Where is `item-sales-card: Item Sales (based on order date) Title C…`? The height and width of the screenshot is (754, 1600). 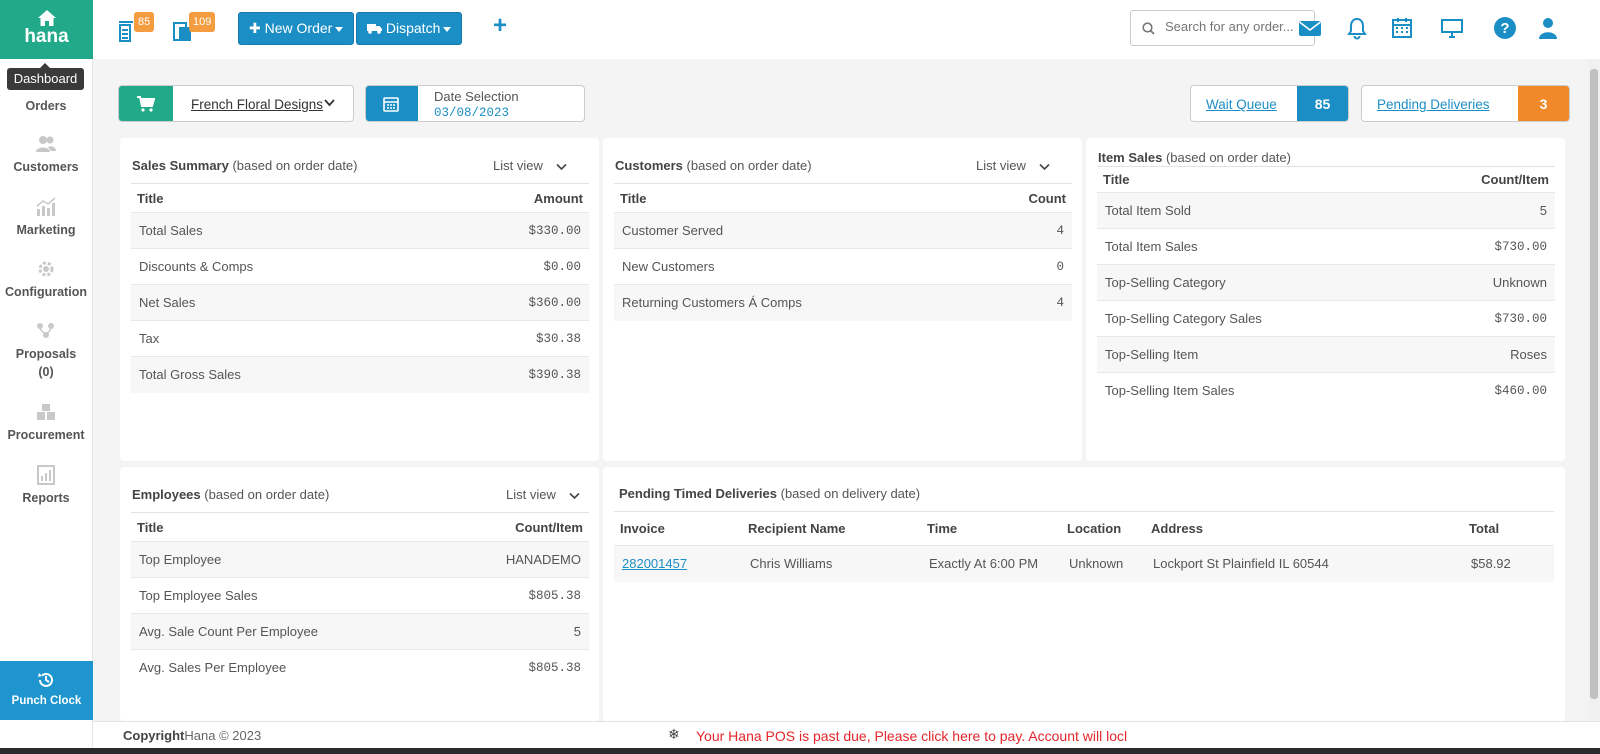 item-sales-card: Item Sales (based on order date) Title C… is located at coordinates (1325, 299).